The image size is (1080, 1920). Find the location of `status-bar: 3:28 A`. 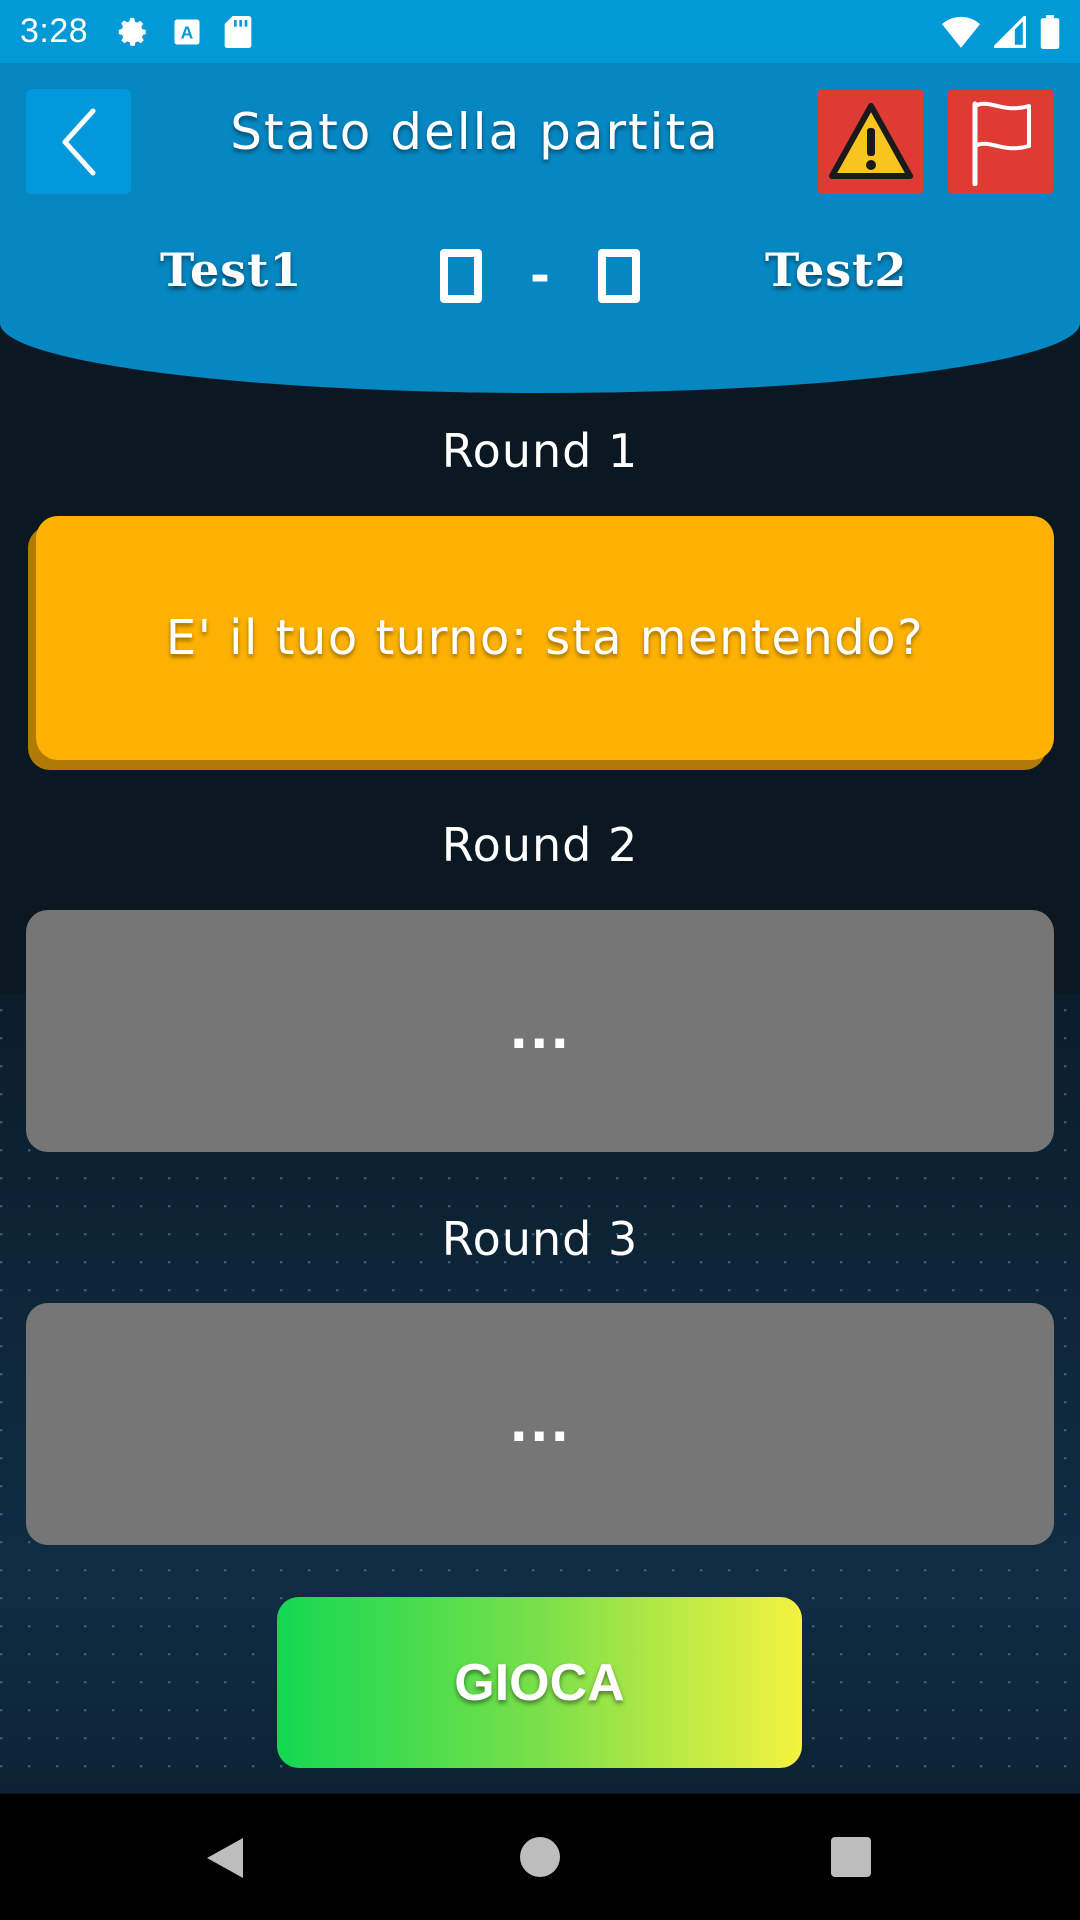

status-bar: 3:28 A is located at coordinates (540, 31).